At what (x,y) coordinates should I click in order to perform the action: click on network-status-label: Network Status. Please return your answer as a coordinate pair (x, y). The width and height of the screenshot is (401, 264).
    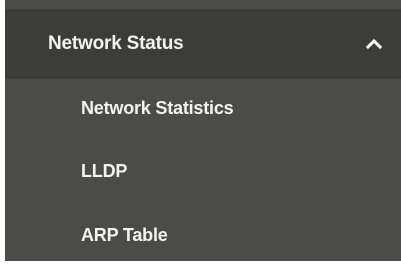
    Looking at the image, I should click on (116, 43).